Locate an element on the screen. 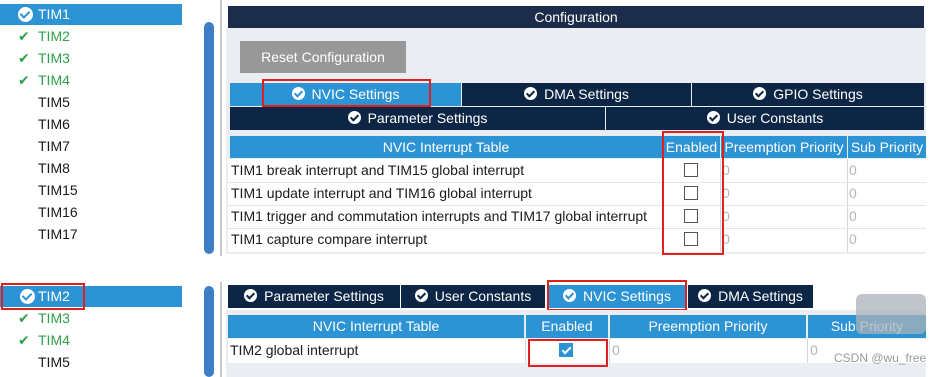 The width and height of the screenshot is (936, 377). list-item-tim15: TIM15 is located at coordinates (91, 190).